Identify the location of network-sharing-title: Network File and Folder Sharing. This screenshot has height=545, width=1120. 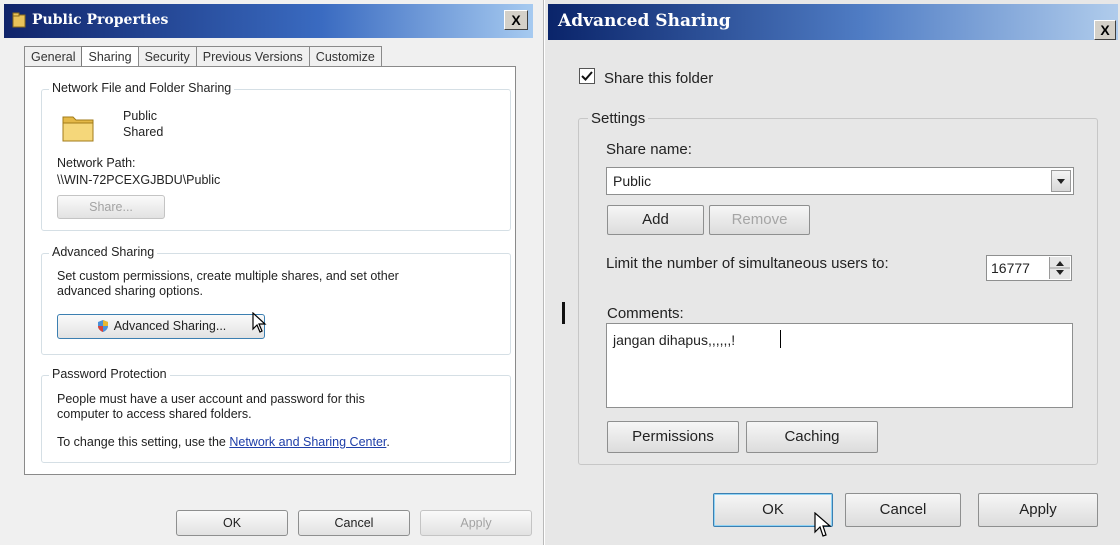
(142, 88).